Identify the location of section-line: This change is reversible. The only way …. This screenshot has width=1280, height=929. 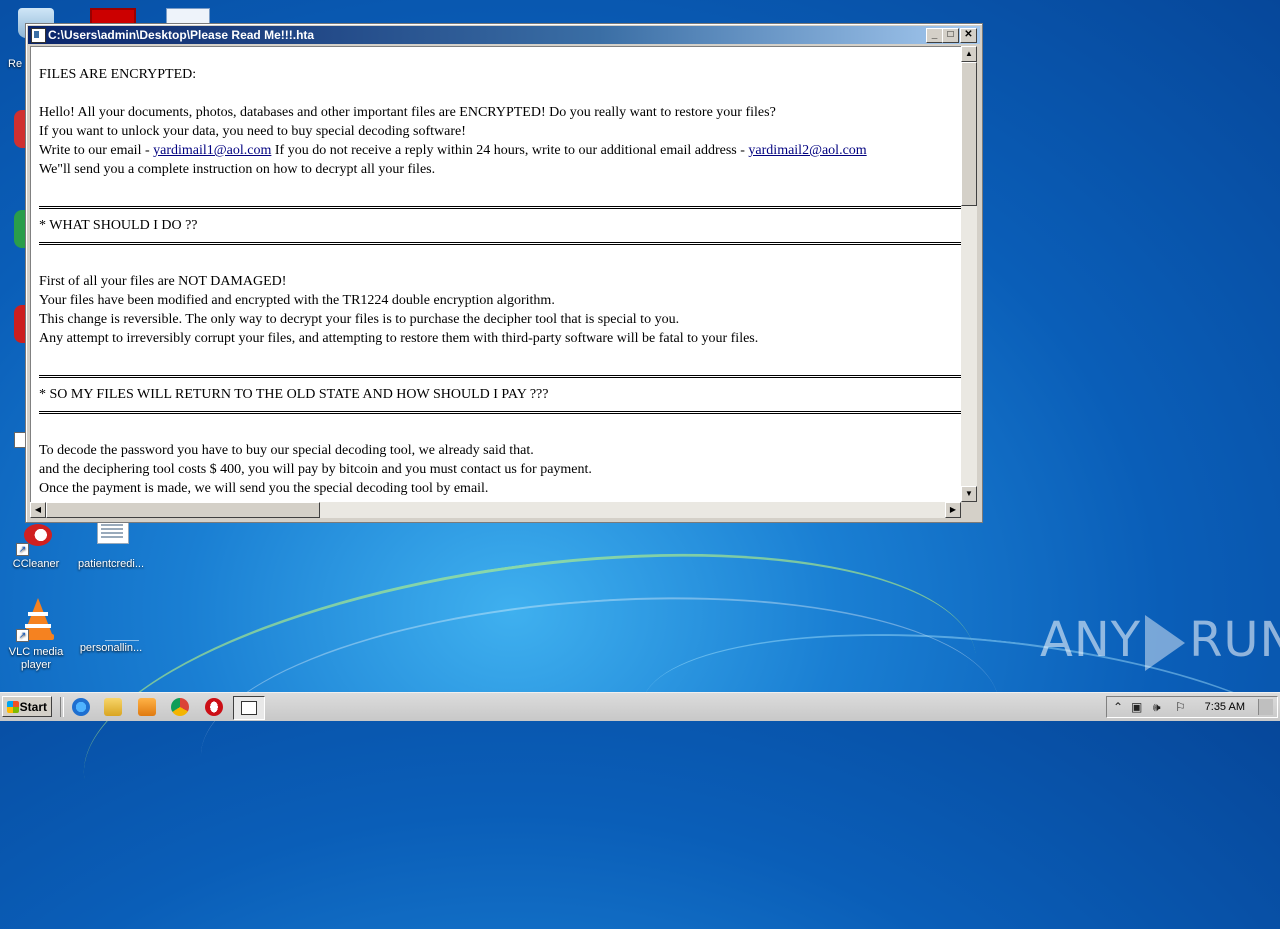
(359, 319).